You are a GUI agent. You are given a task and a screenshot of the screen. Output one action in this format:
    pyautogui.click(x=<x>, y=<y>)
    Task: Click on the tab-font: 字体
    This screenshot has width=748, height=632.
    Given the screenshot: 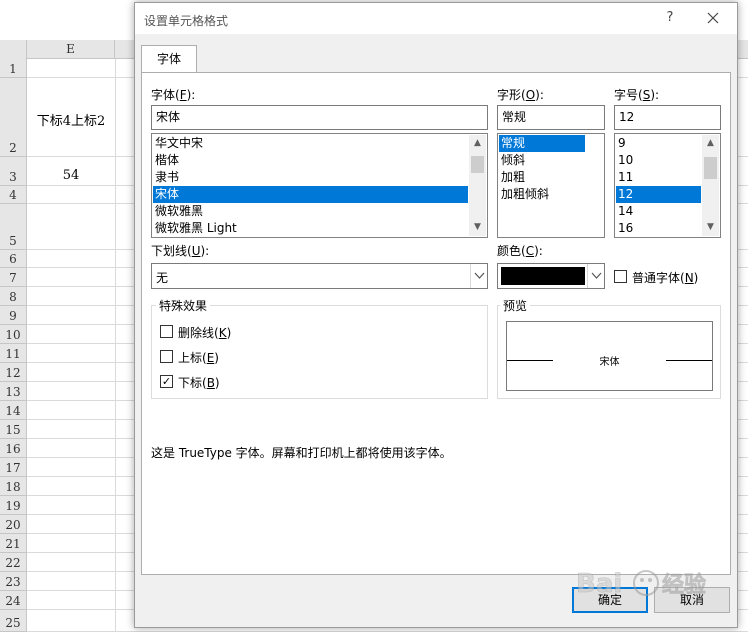 What is the action you would take?
    pyautogui.click(x=169, y=59)
    